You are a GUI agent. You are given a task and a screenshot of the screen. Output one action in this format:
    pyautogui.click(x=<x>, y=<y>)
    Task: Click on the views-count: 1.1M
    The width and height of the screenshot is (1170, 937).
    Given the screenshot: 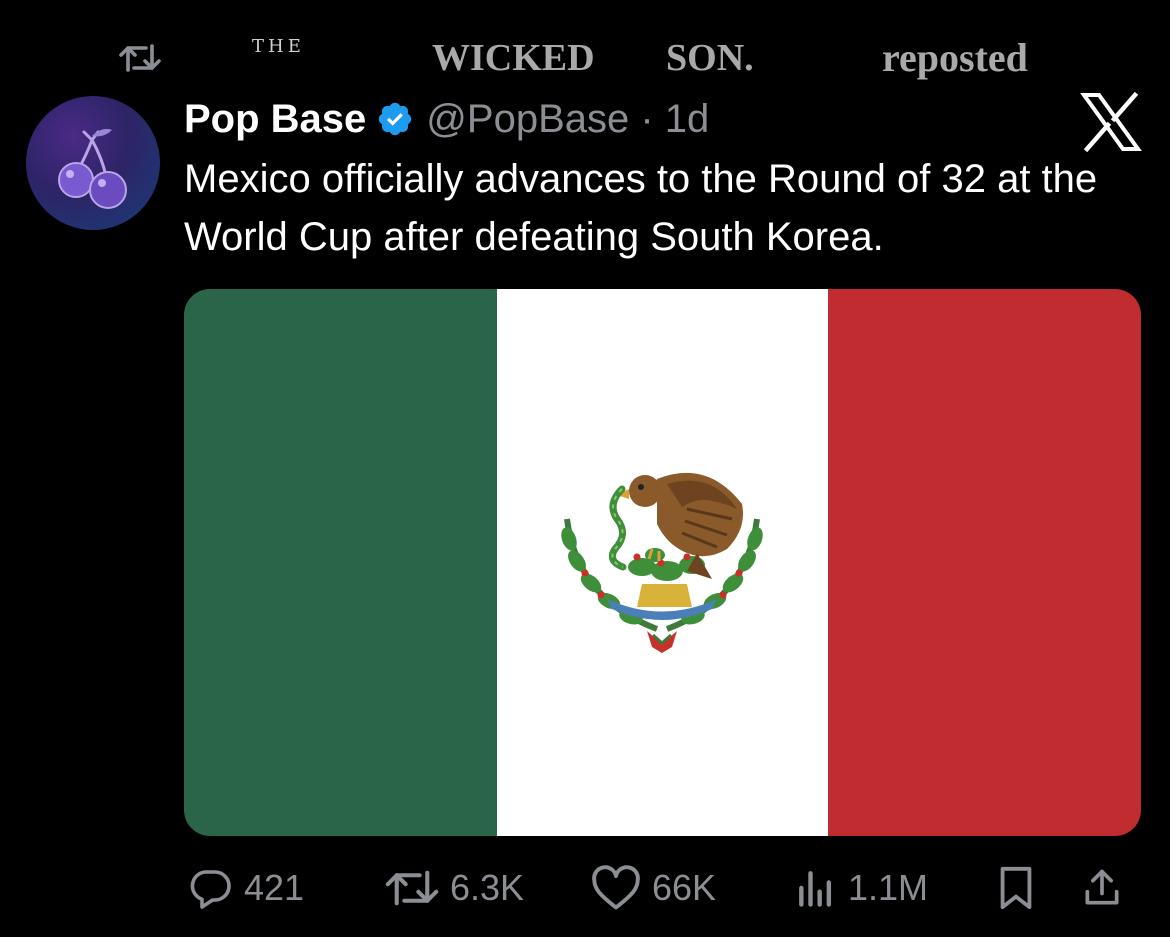 What is the action you would take?
    pyautogui.click(x=888, y=887)
    